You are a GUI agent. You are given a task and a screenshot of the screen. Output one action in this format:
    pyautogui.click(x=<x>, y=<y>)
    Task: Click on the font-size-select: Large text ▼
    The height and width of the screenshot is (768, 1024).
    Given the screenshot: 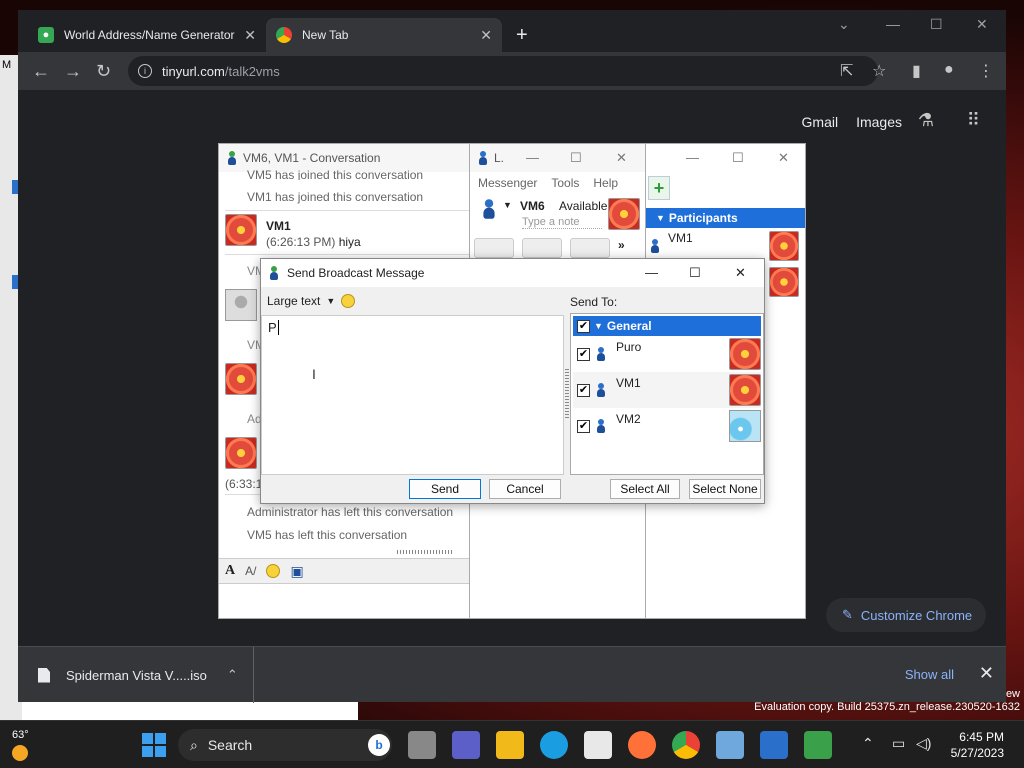 What is the action you would take?
    pyautogui.click(x=311, y=301)
    